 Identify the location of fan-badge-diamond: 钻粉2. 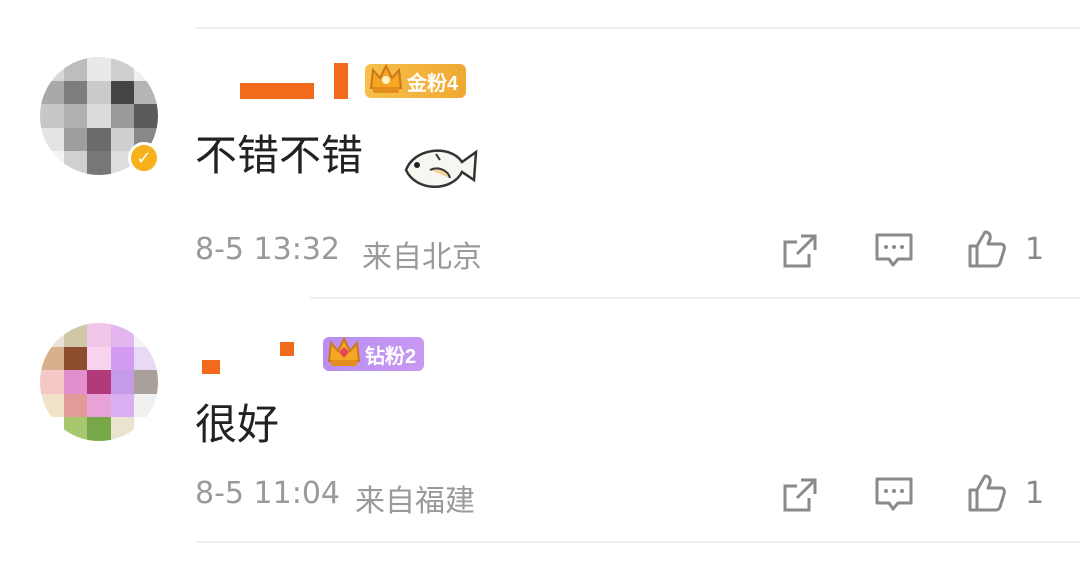
(374, 353).